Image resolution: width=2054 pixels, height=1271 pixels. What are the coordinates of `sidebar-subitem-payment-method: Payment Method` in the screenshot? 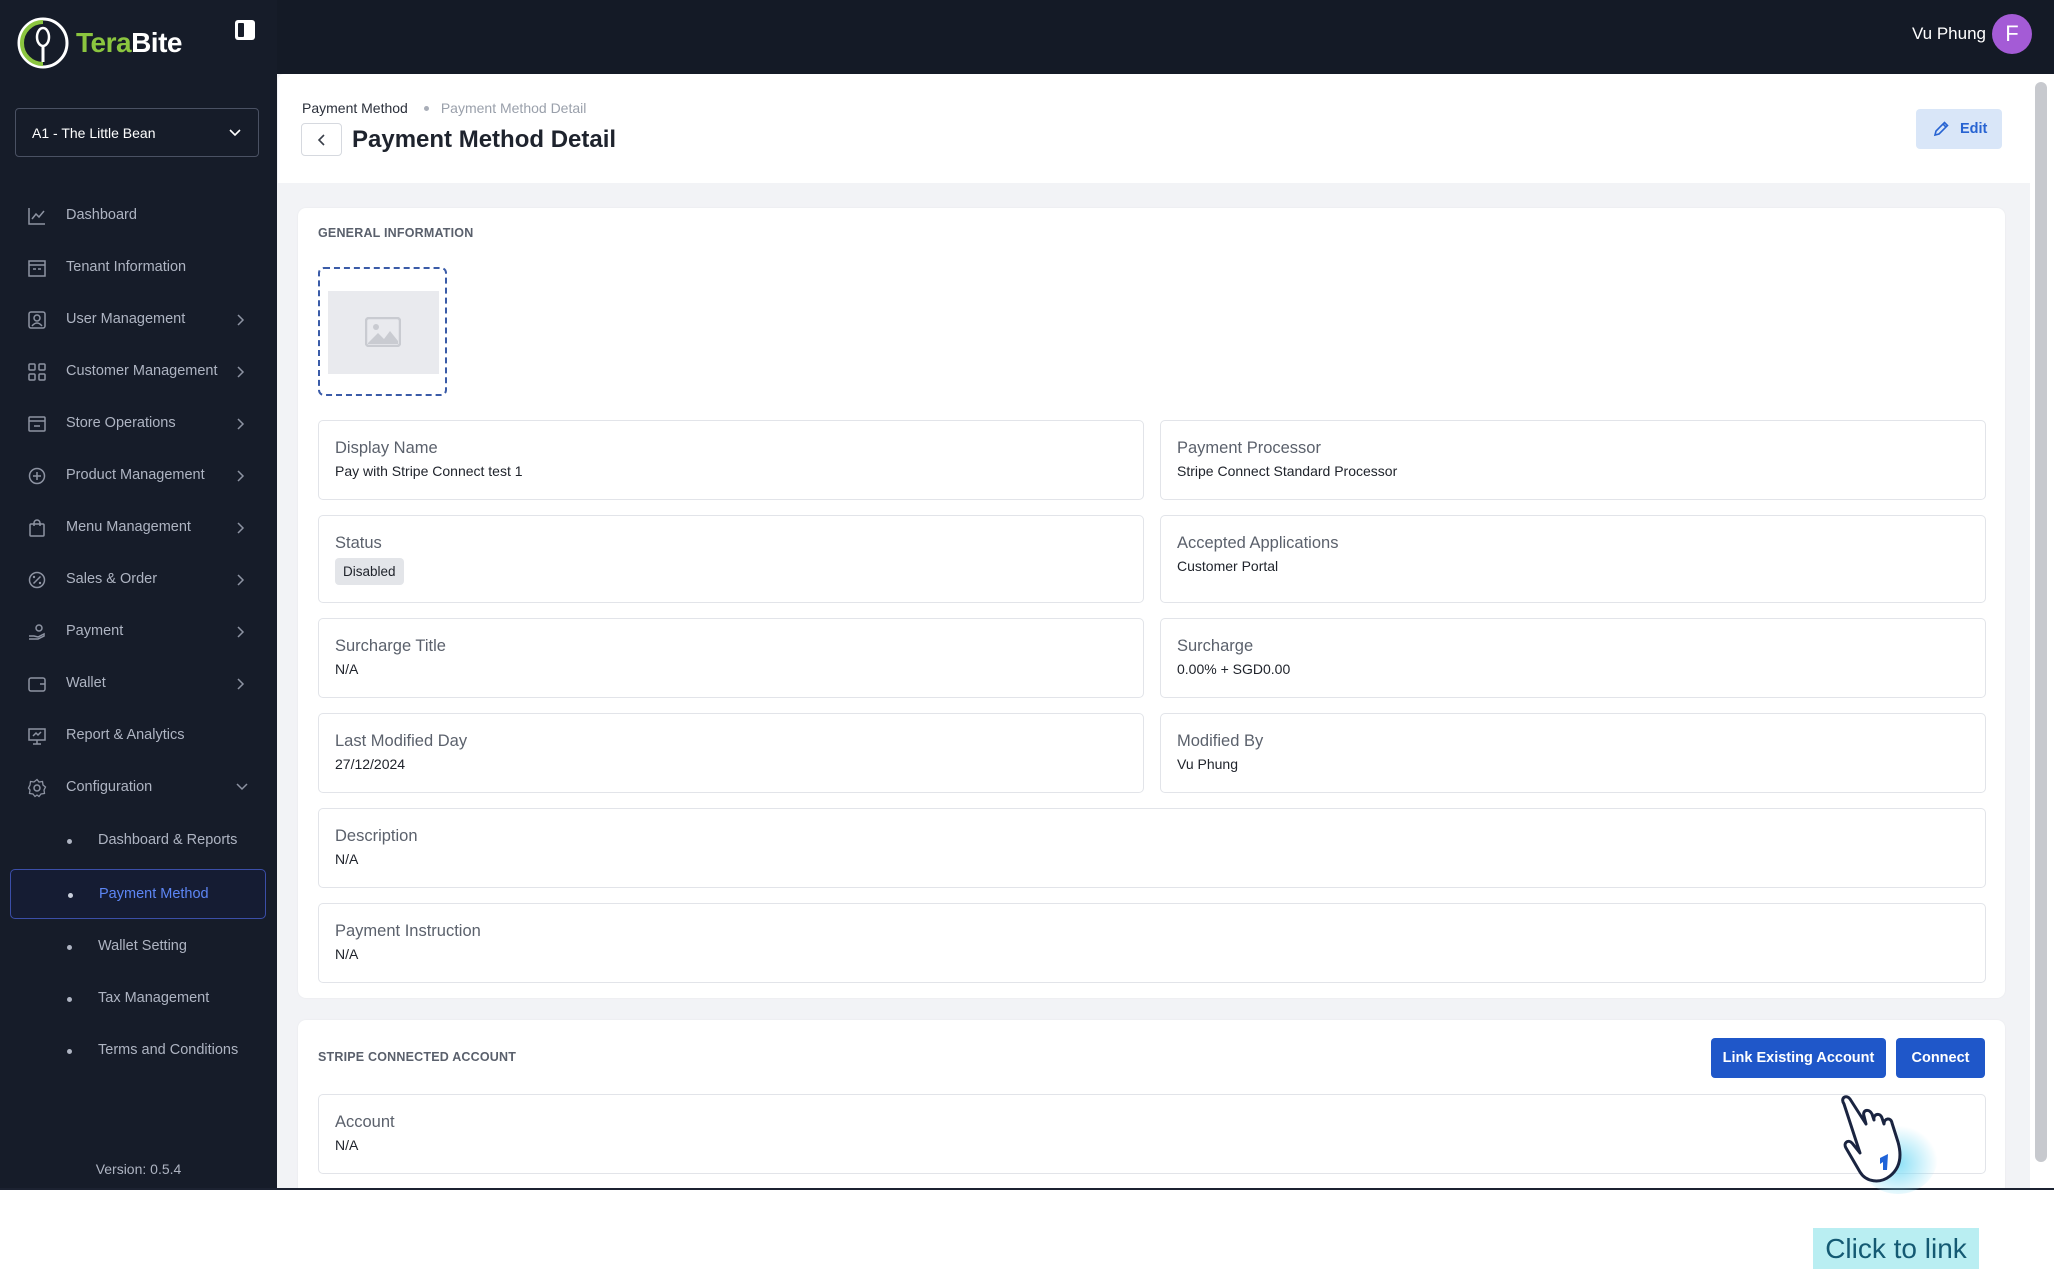 It's located at (138, 894).